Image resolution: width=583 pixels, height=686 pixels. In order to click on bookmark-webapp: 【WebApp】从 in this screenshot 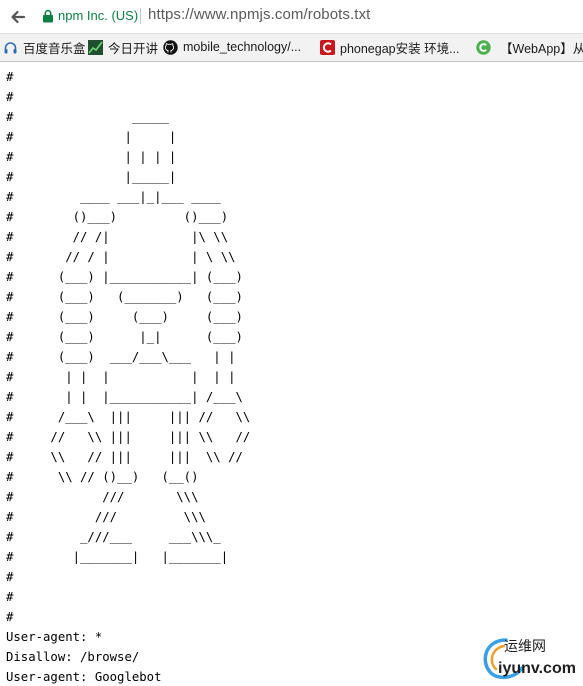, I will do `click(541, 47)`.